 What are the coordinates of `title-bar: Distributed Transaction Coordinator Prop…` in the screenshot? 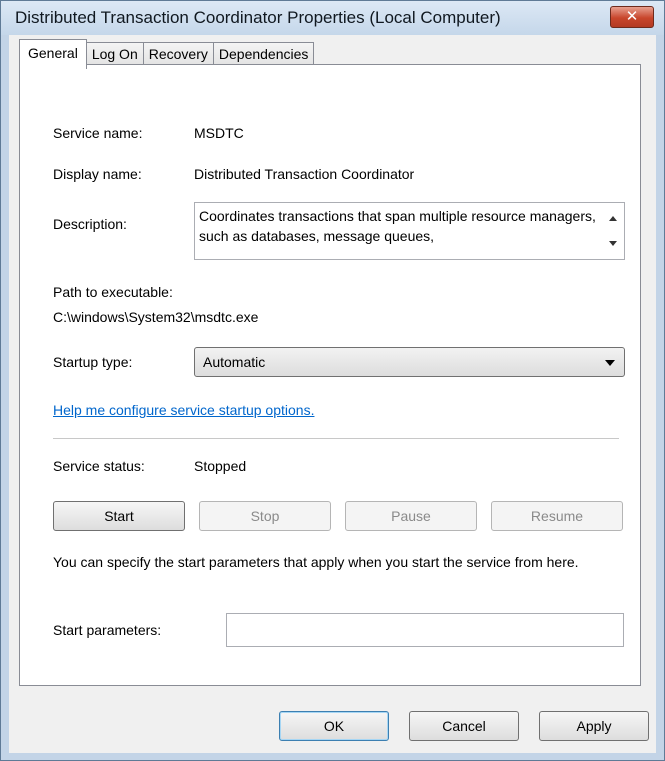 It's located at (332, 18).